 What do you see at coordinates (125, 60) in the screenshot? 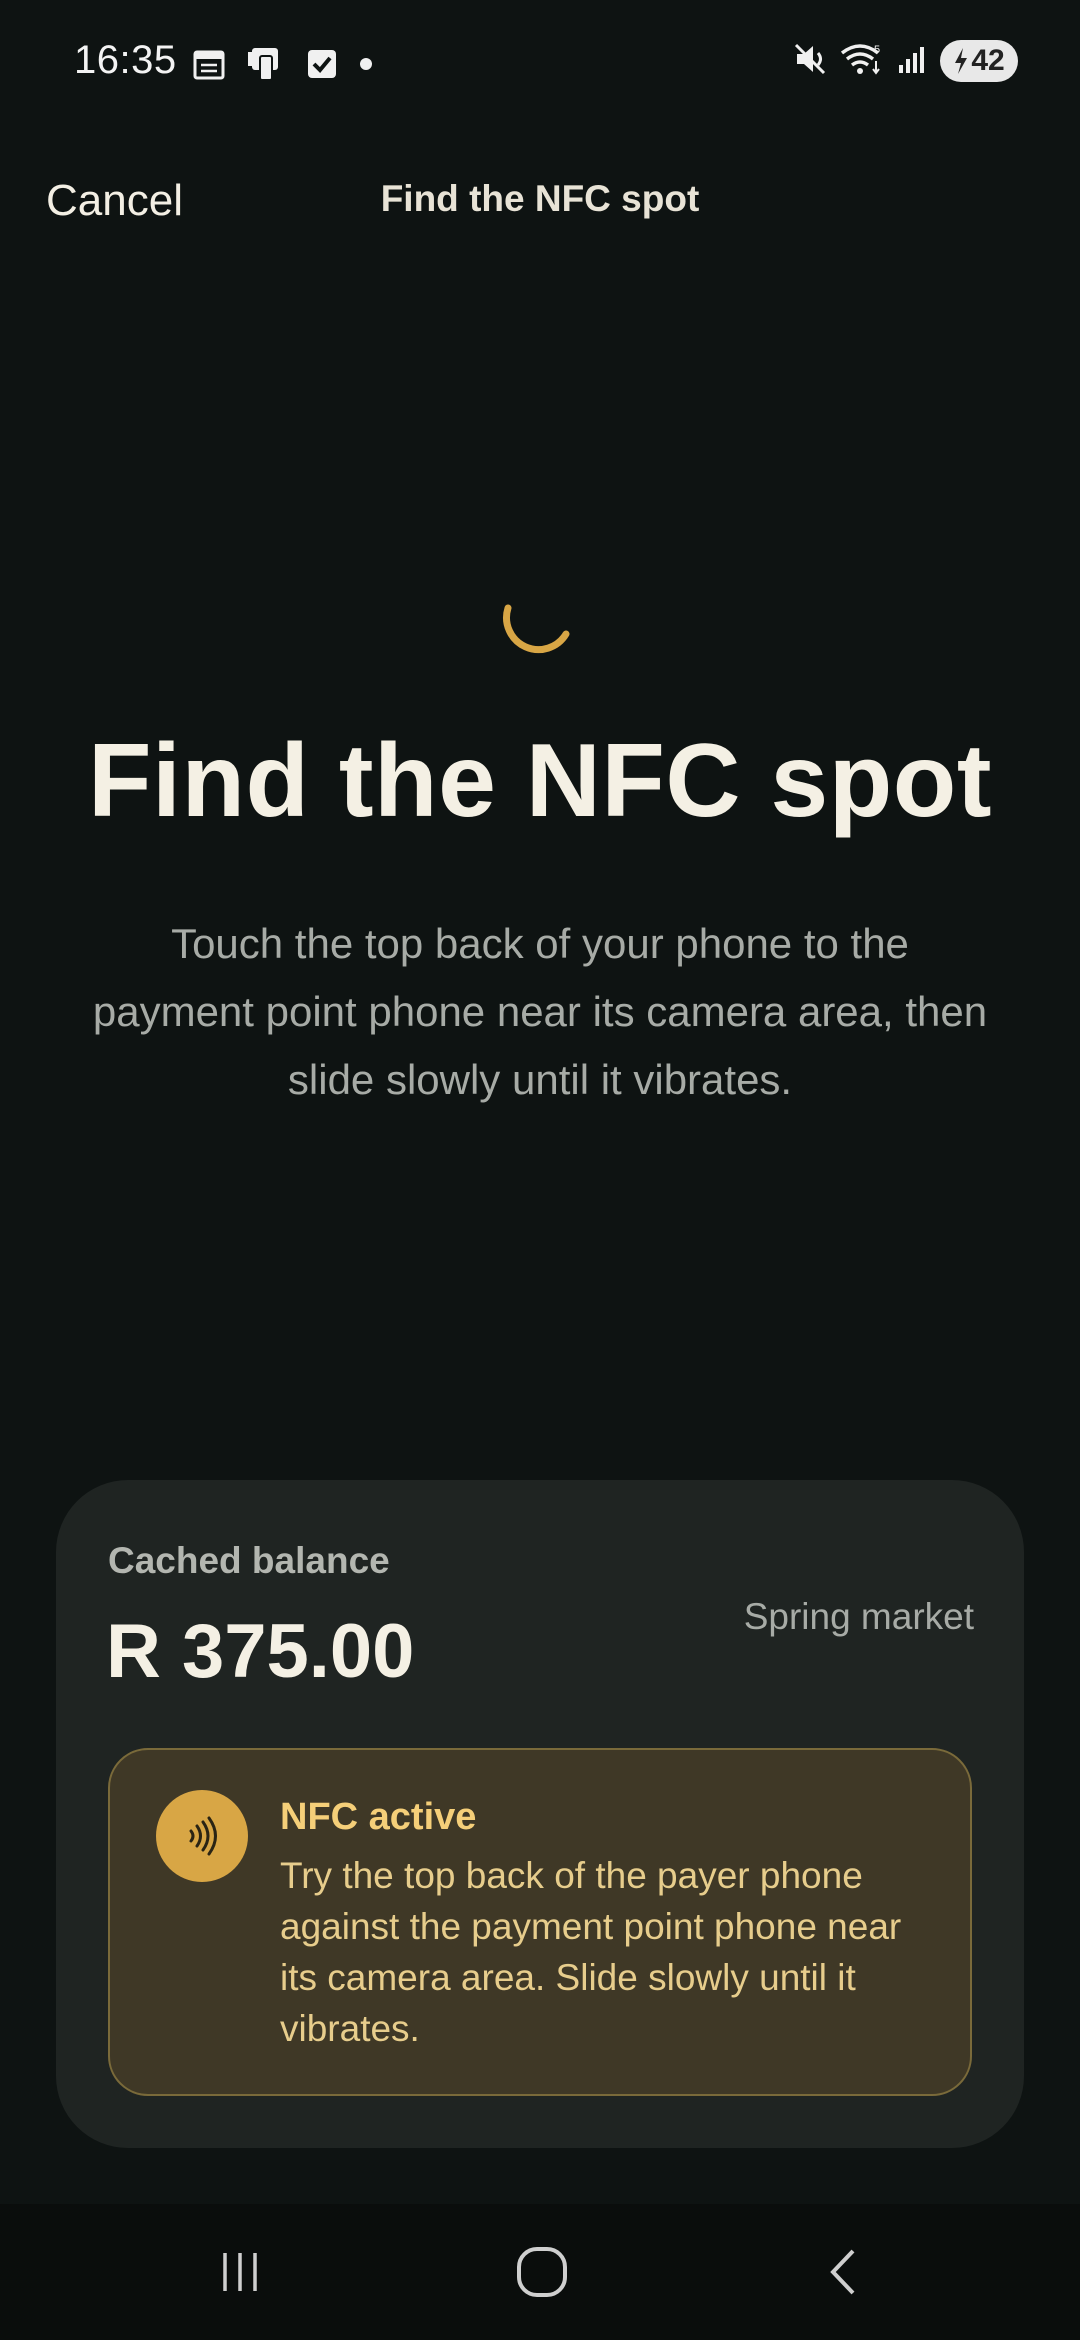
I see `status-time: 16:35` at bounding box center [125, 60].